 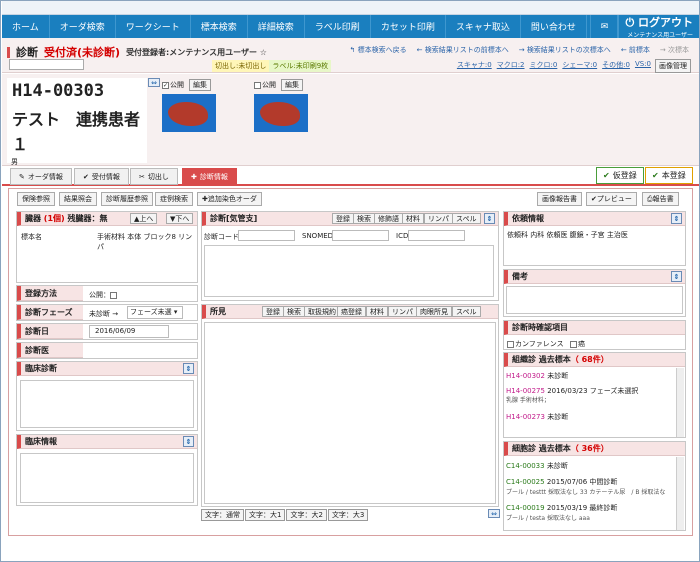 I want to click on stat-macro: マクロ:2, so click(x=511, y=65).